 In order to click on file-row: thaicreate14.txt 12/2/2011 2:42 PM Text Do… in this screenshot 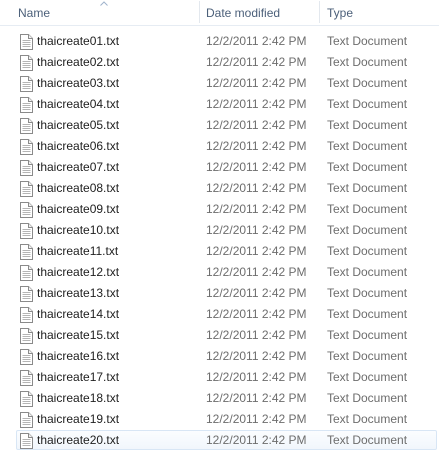, I will do `click(219, 314)`.